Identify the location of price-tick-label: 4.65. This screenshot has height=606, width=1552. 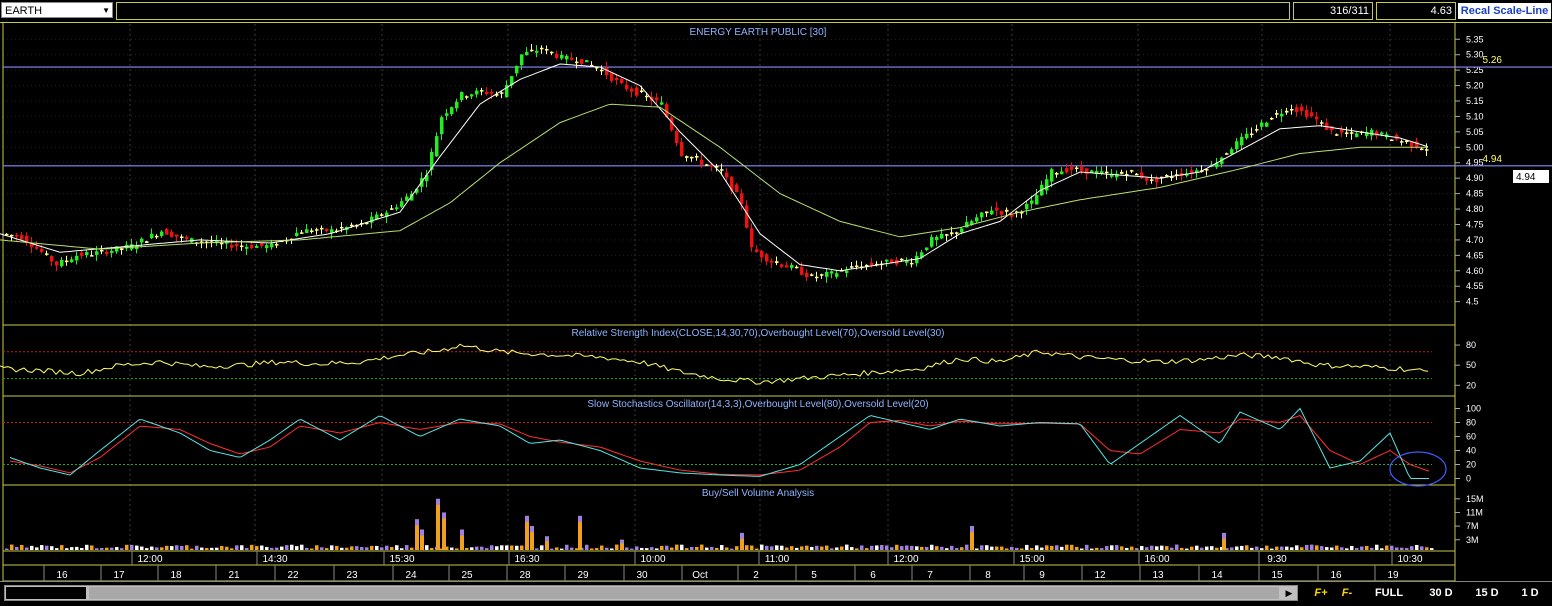
(1475, 255).